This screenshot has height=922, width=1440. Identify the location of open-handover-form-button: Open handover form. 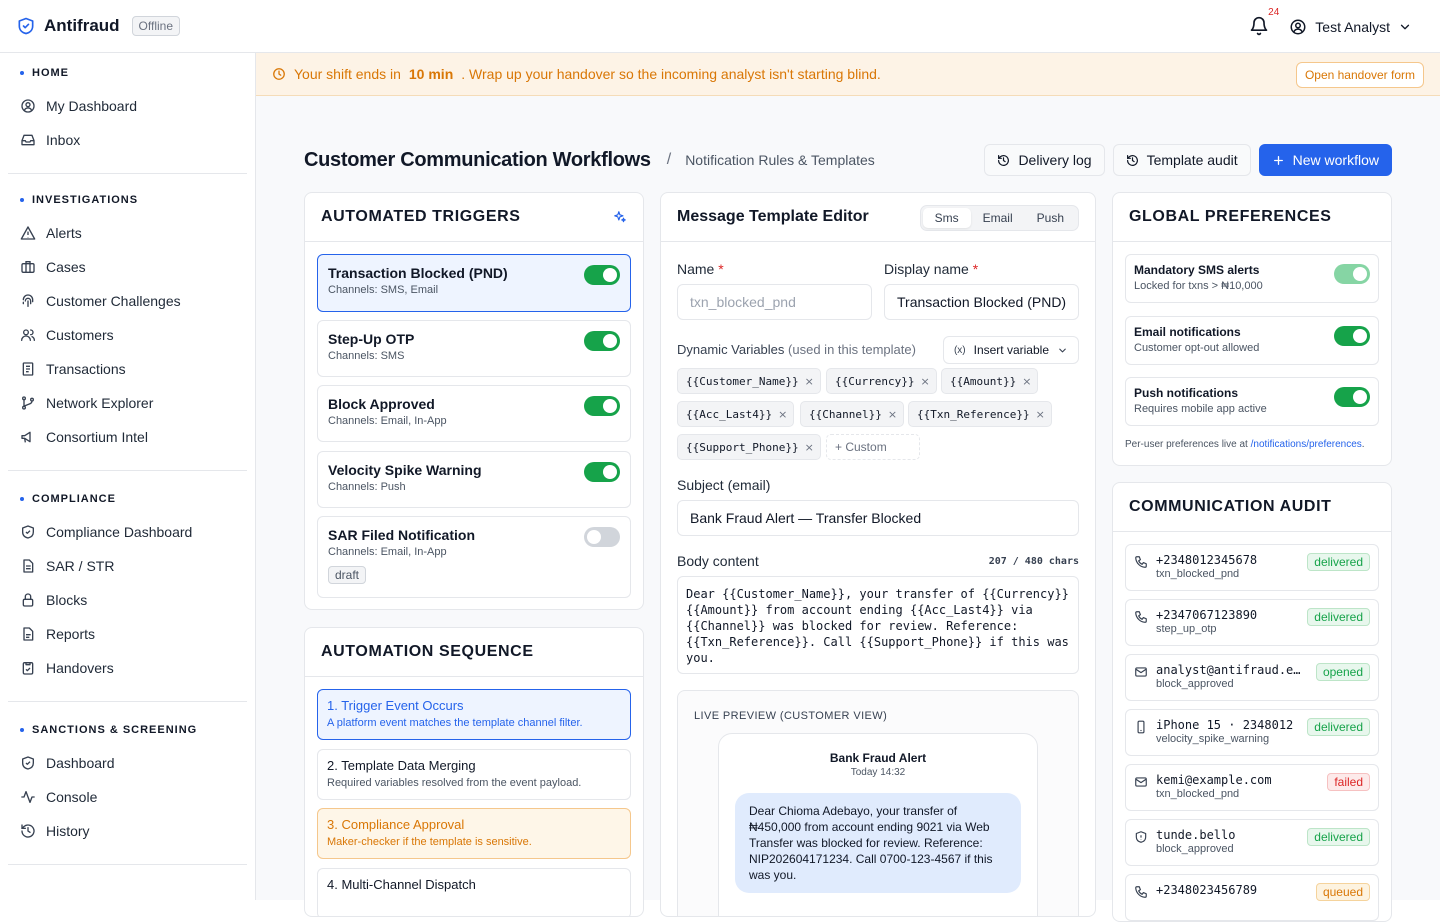
(1359, 75).